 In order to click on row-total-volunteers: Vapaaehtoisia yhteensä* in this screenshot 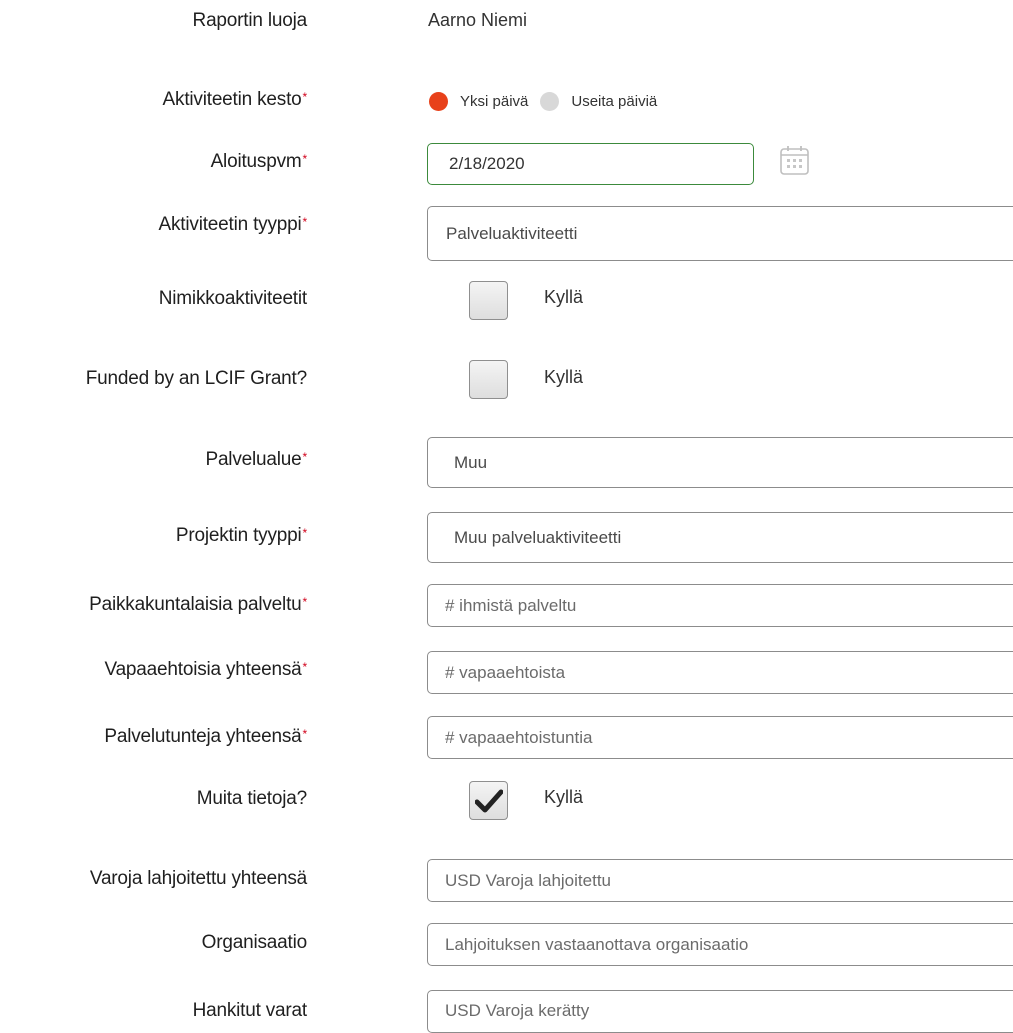, I will do `click(506, 673)`.